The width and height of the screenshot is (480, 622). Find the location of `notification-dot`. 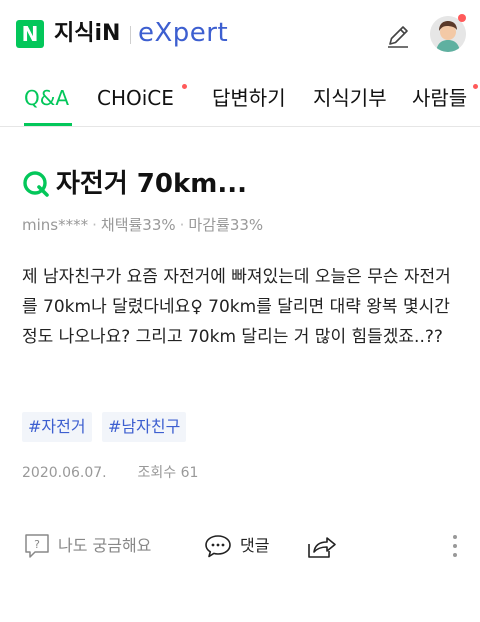

notification-dot is located at coordinates (462, 18).